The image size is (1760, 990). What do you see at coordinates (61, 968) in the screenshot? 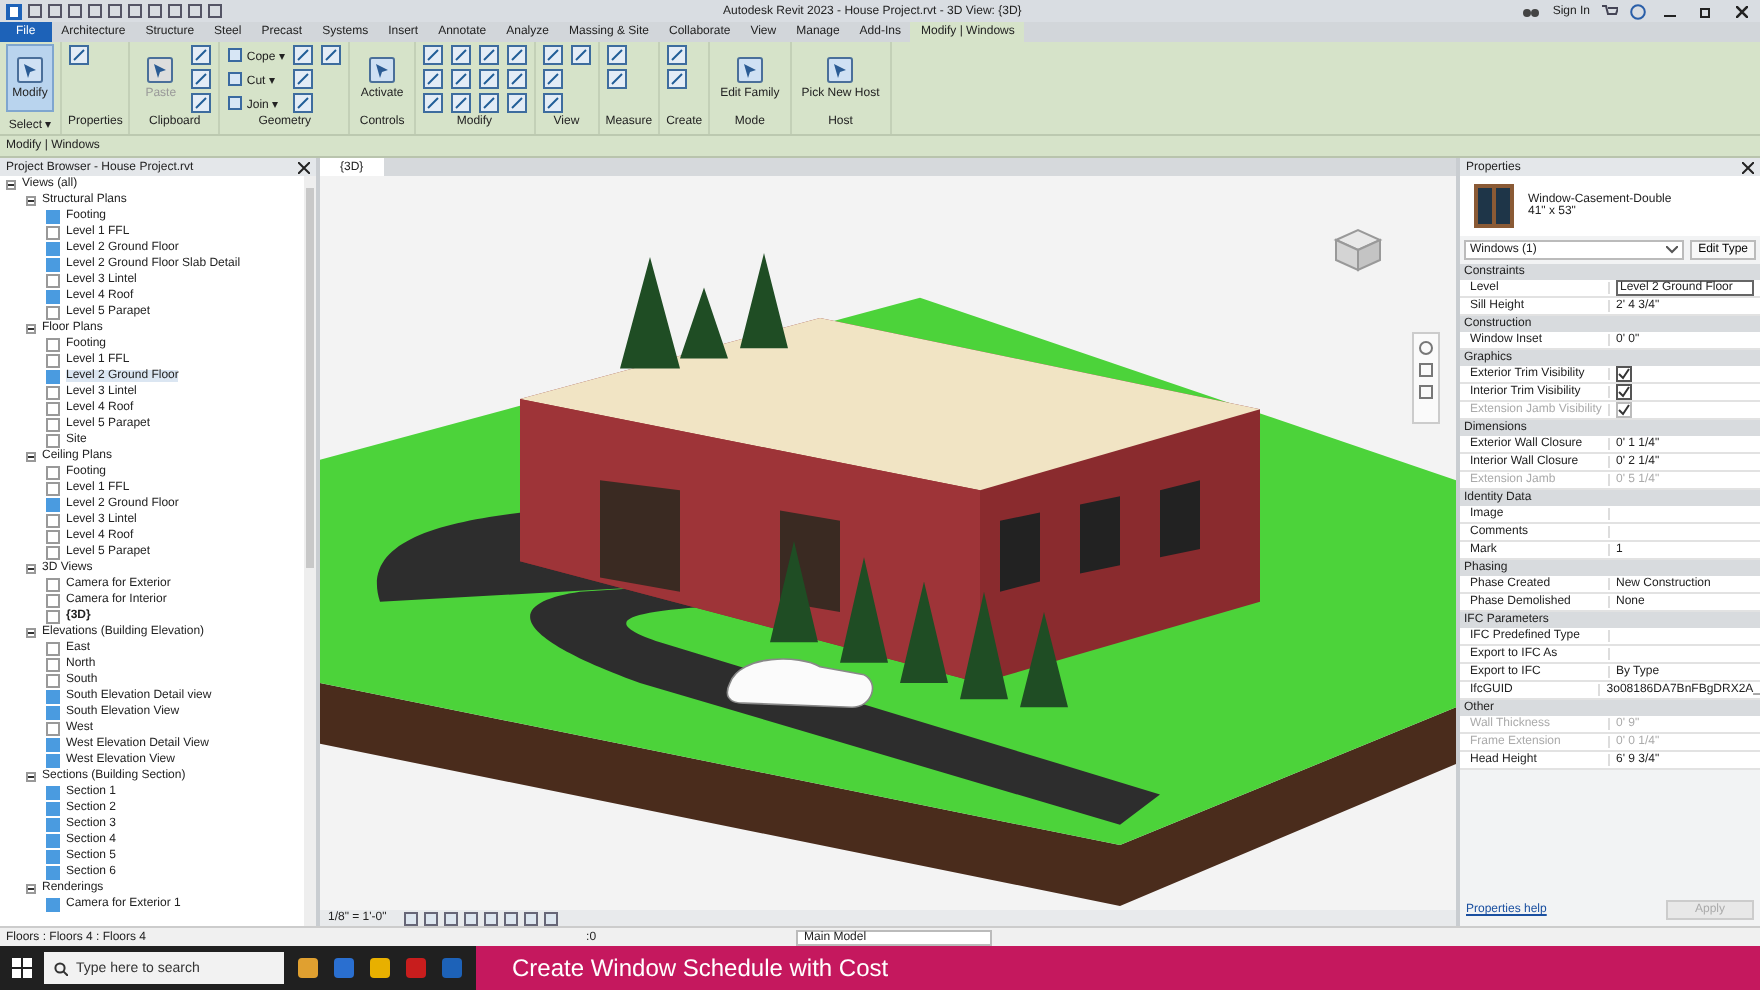
I see `search-icon` at bounding box center [61, 968].